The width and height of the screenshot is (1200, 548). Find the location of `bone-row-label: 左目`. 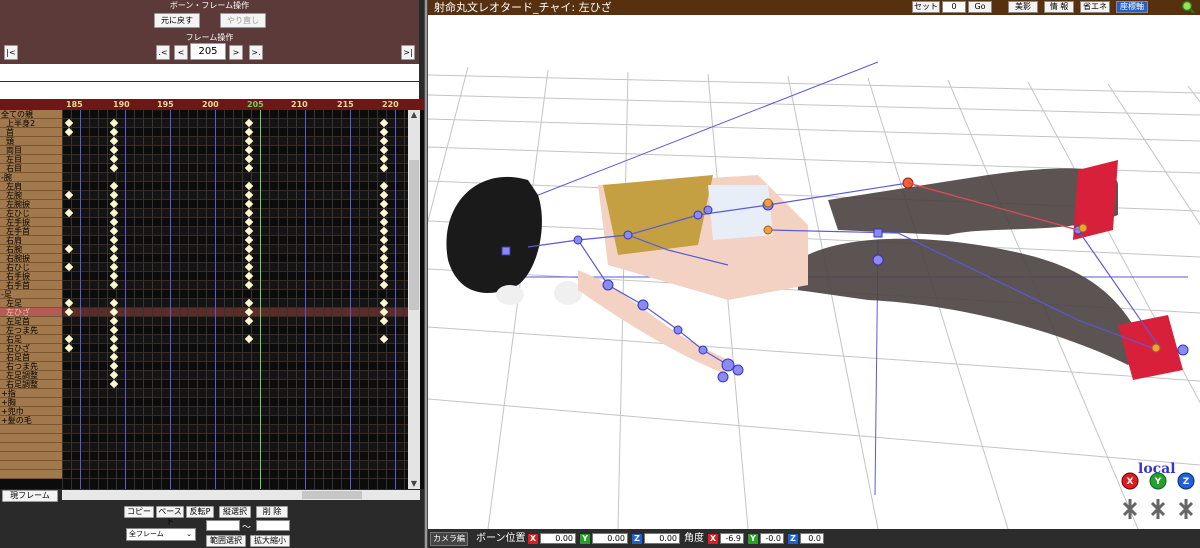

bone-row-label: 左目 is located at coordinates (31, 159).